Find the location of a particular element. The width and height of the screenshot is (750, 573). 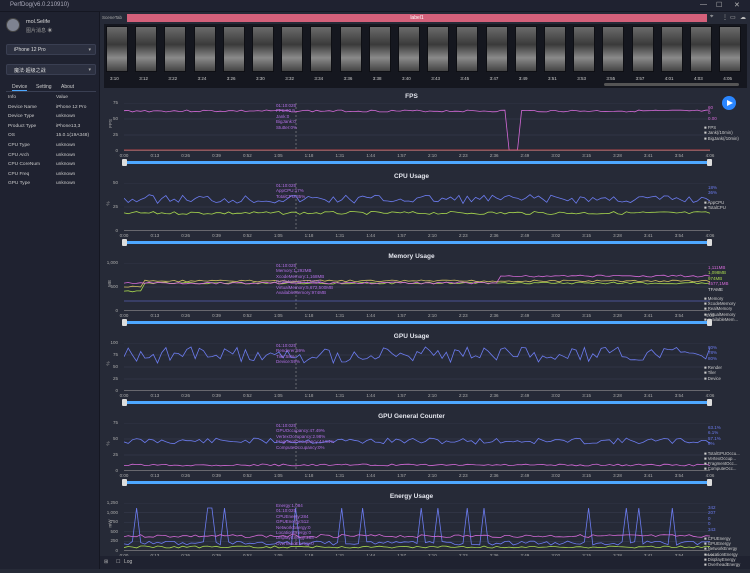

legend-value: 343 is located at coordinates (712, 529).